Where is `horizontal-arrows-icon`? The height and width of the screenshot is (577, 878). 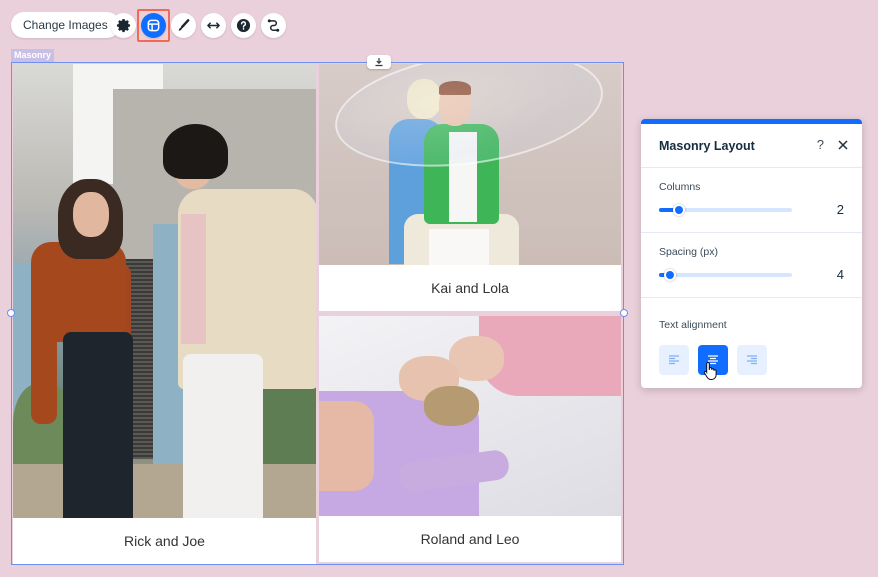
horizontal-arrows-icon is located at coordinates (213, 25).